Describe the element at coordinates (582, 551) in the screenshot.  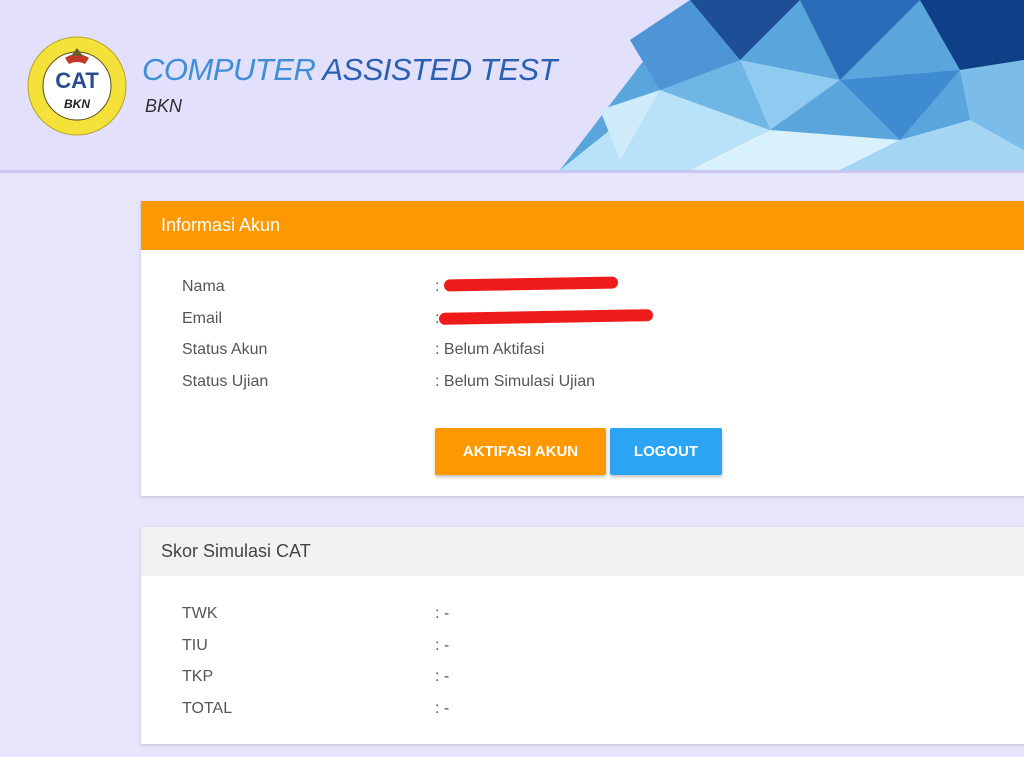
I see `score-title: Skor Simulasi CAT` at that location.